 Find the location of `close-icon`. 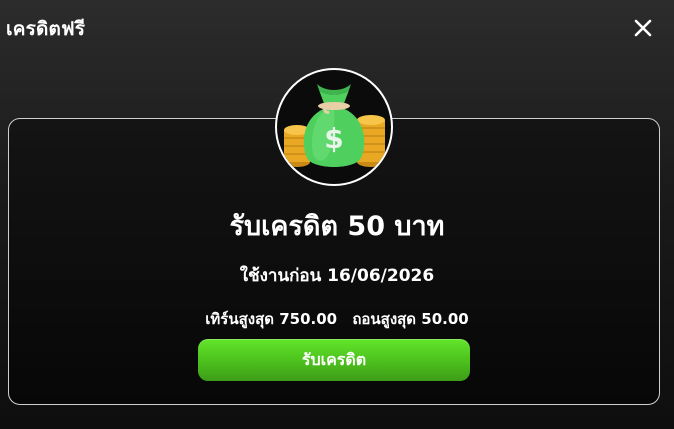

close-icon is located at coordinates (643, 28).